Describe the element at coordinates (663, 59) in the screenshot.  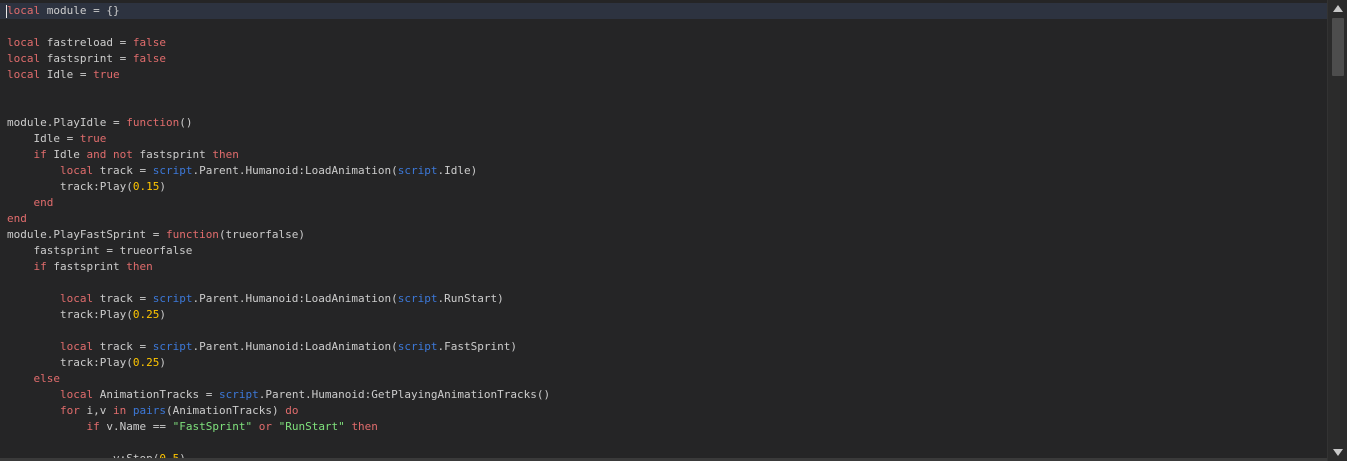
I see `code-line: local fastsprint = false` at that location.